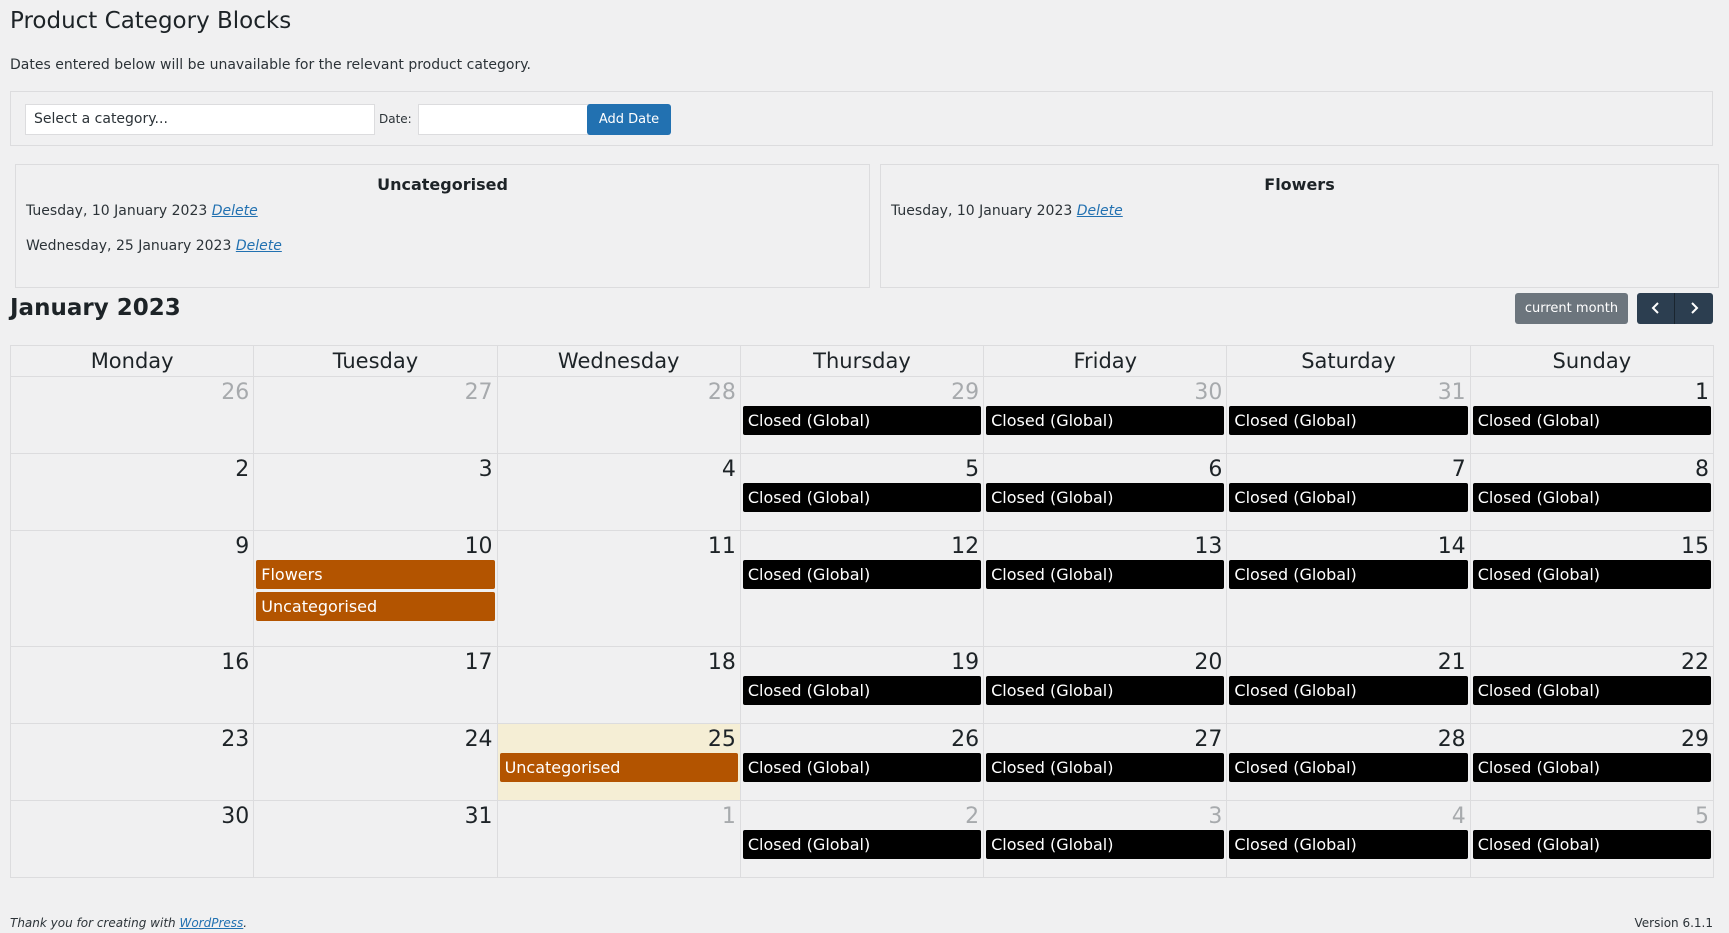 This screenshot has width=1729, height=933. What do you see at coordinates (375, 762) in the screenshot?
I see `calendar-day-cell: 24` at bounding box center [375, 762].